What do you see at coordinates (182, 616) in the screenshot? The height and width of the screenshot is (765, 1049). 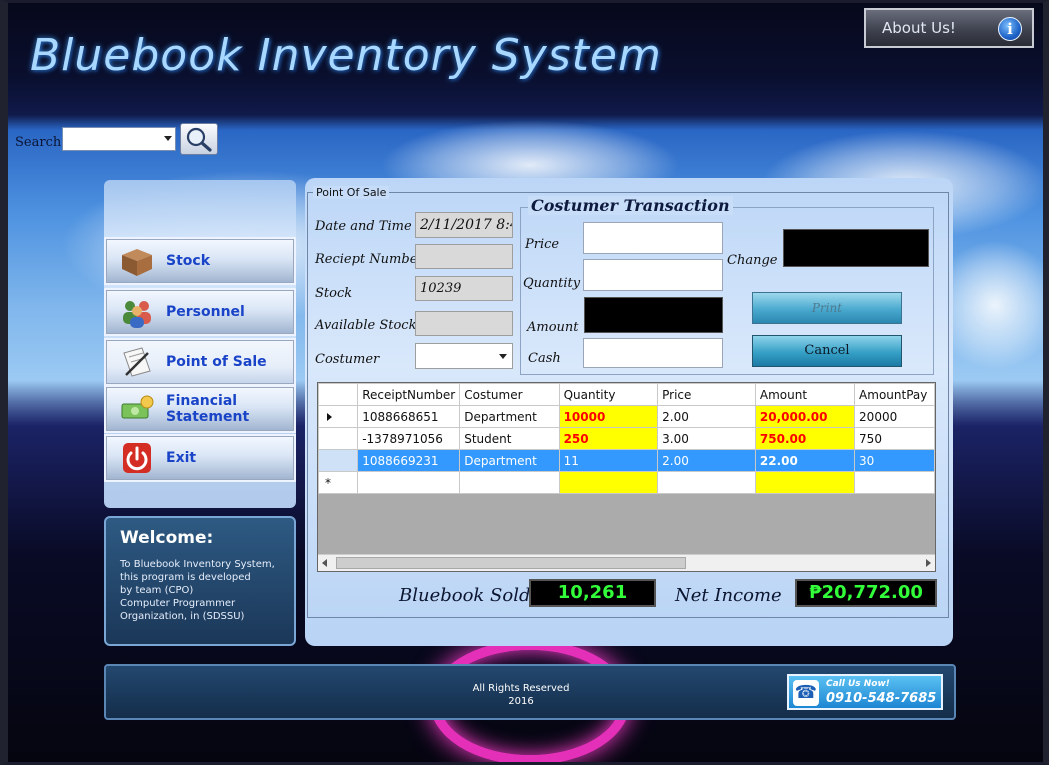 I see `welcome-line: Organization, in (SDSSU)` at bounding box center [182, 616].